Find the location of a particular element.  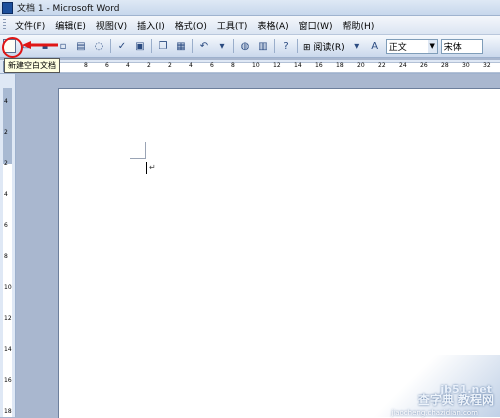

menu-view: 视图(V) is located at coordinates (111, 25).